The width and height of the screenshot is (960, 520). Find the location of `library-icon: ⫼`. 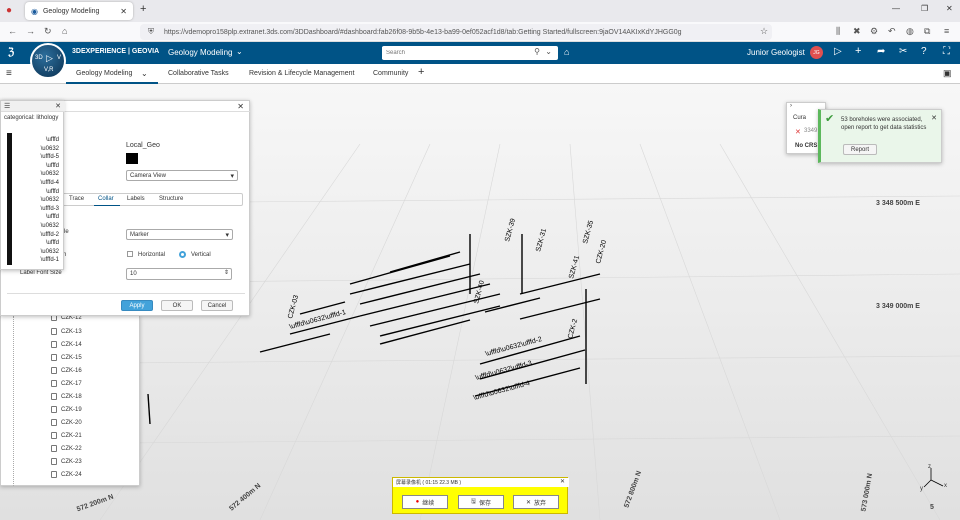

library-icon: ⫼ is located at coordinates (838, 31).